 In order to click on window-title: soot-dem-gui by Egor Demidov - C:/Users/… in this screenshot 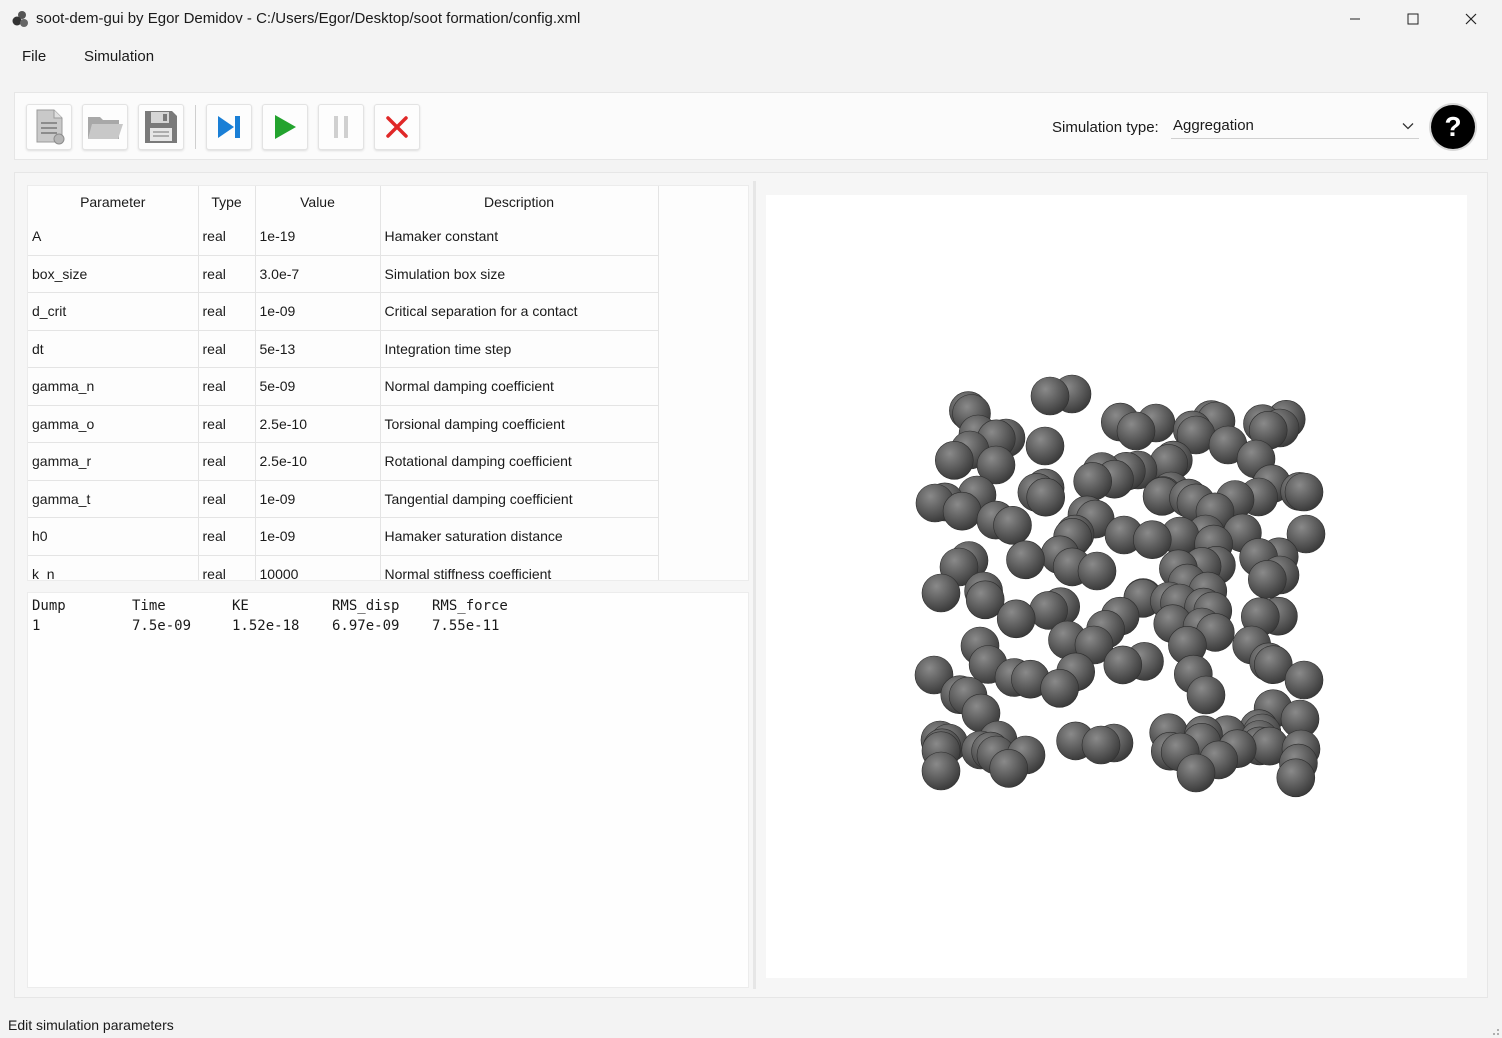, I will do `click(308, 18)`.